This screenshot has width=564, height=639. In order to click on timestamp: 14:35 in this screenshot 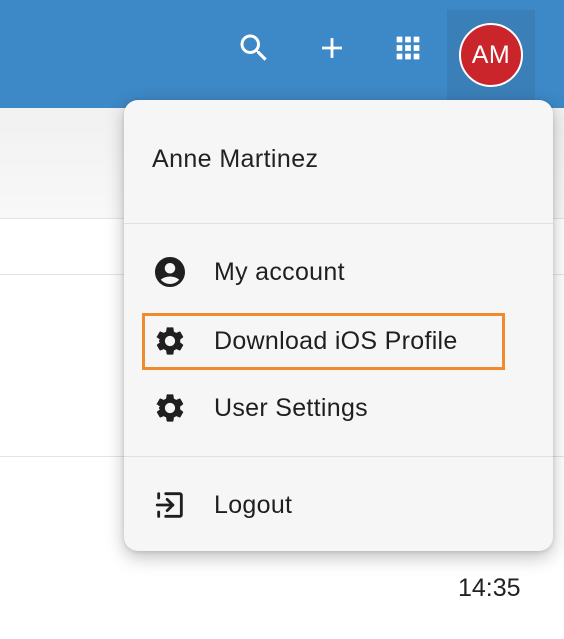, I will do `click(489, 588)`.